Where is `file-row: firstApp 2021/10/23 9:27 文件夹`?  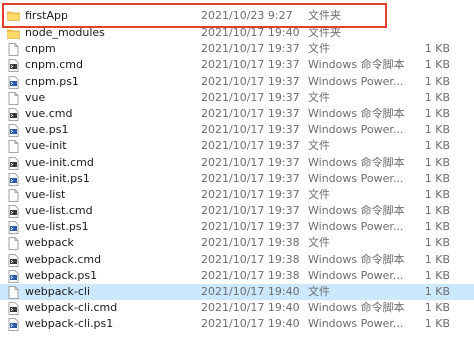
file-row: firstApp 2021/10/23 9:27 文件夹 is located at coordinates (237, 16).